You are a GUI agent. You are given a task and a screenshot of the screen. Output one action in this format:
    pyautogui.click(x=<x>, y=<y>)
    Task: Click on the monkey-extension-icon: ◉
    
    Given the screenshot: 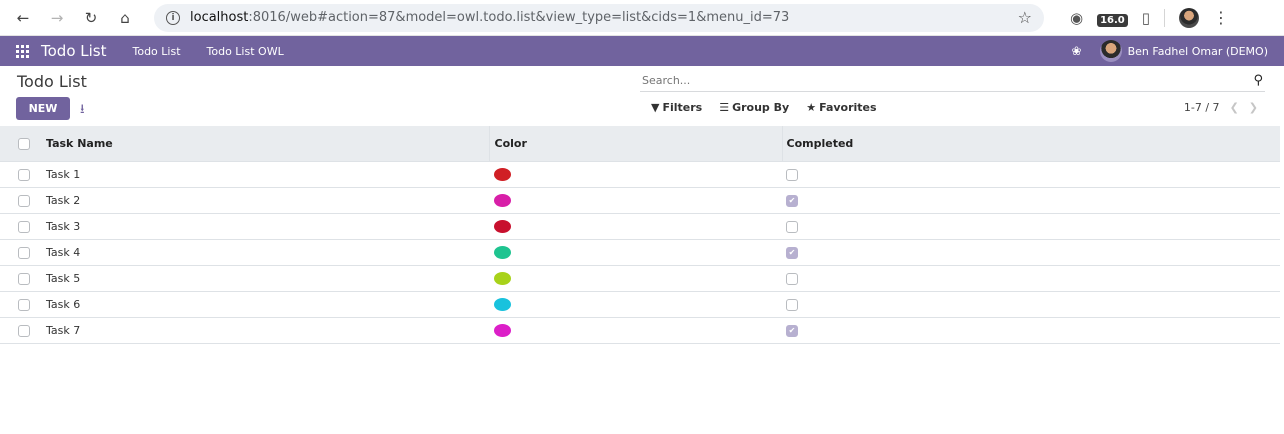 What is the action you would take?
    pyautogui.click(x=1076, y=18)
    